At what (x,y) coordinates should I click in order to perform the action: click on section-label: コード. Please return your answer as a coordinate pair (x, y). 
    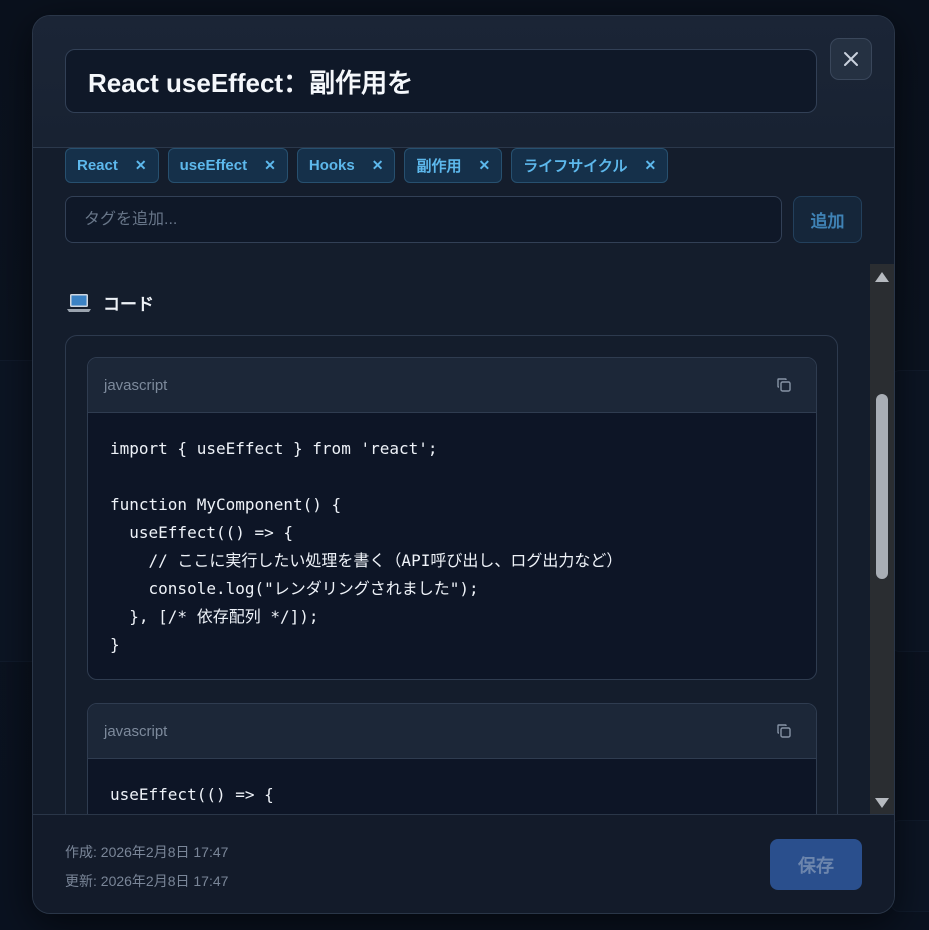
    Looking at the image, I should click on (128, 304).